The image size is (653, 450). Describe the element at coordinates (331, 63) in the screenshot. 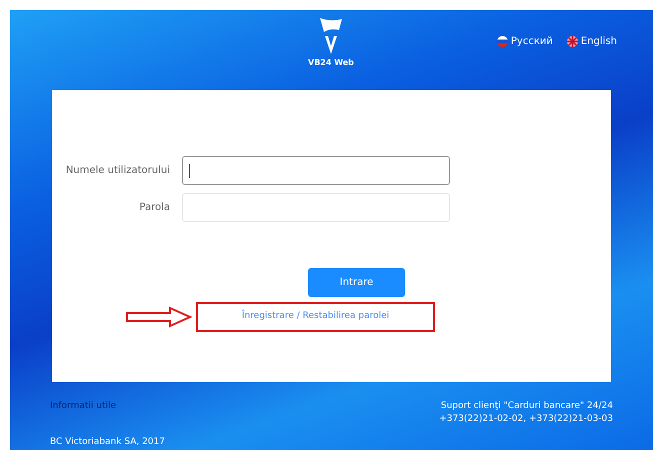

I see `logo-text: VB24 Web` at that location.